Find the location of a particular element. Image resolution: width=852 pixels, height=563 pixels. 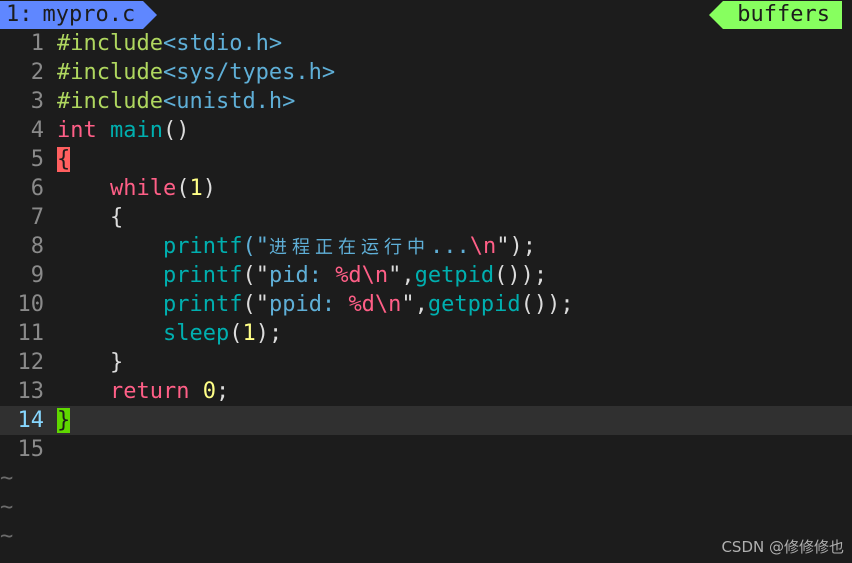

type-keyword: int is located at coordinates (77, 130).